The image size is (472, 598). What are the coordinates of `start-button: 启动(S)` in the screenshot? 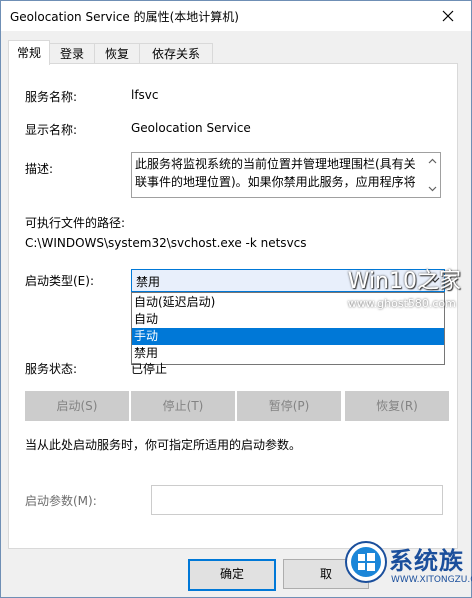 It's located at (77, 406).